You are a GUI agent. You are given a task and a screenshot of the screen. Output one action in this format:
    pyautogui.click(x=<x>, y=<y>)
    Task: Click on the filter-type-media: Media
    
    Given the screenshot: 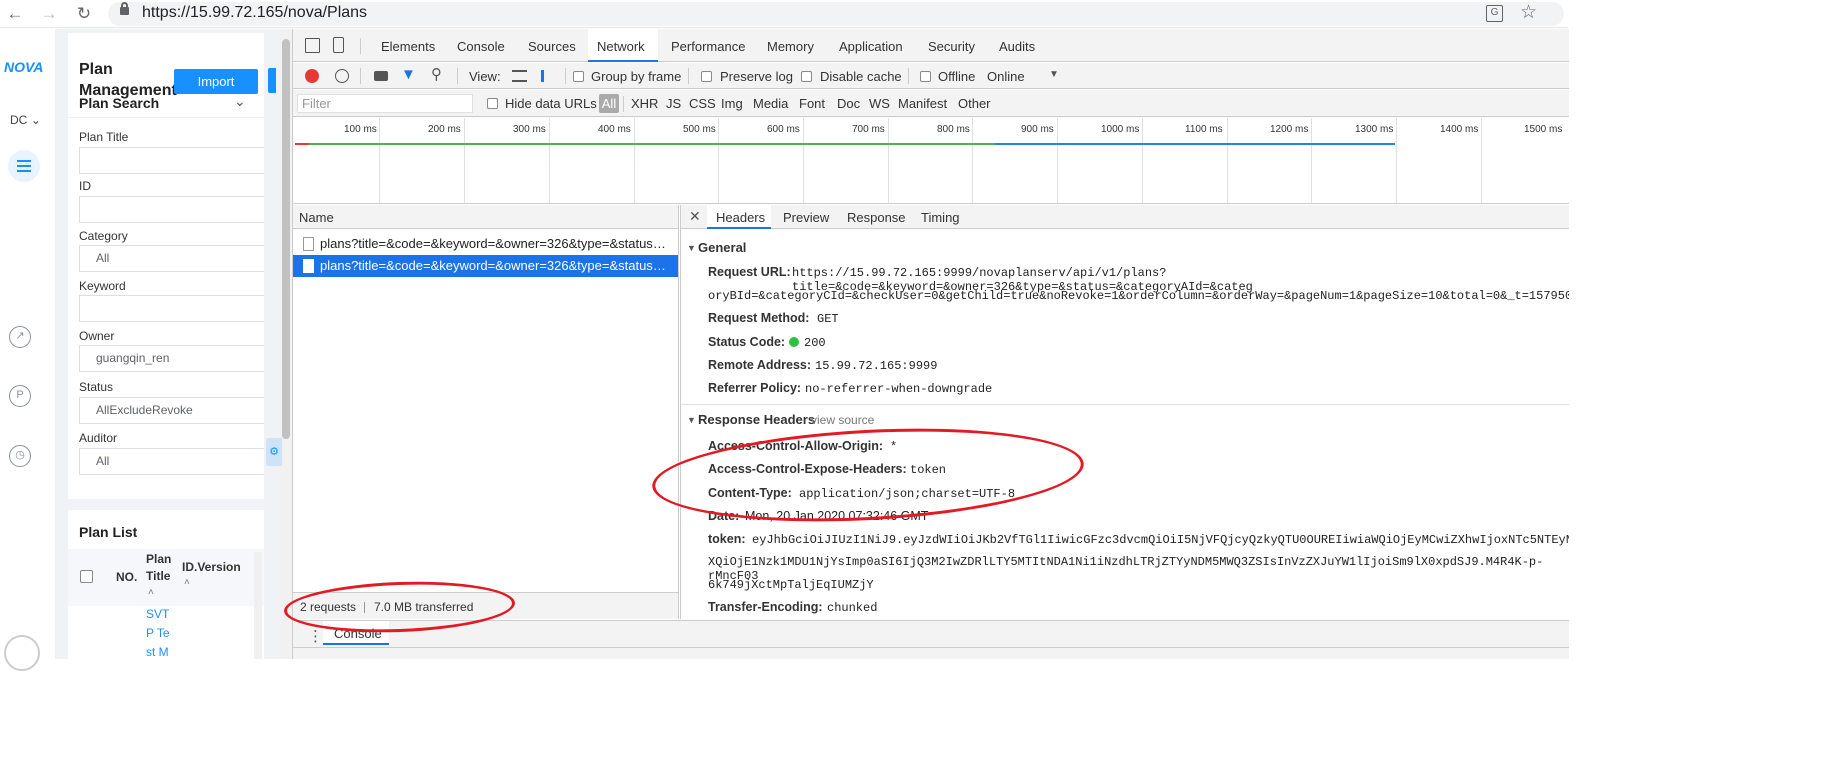 What is the action you would take?
    pyautogui.click(x=770, y=103)
    